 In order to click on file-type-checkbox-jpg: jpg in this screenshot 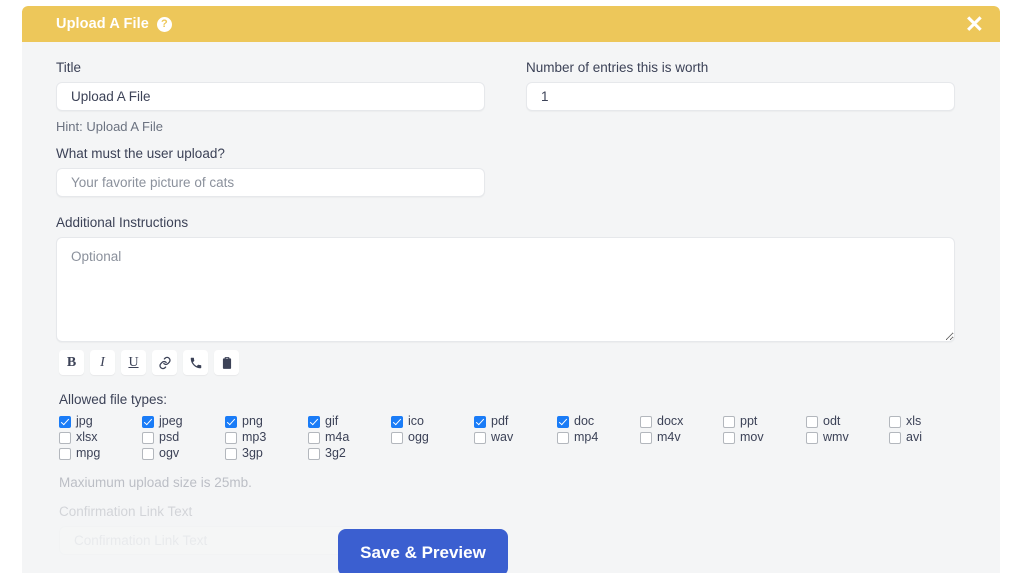, I will do `click(100, 421)`.